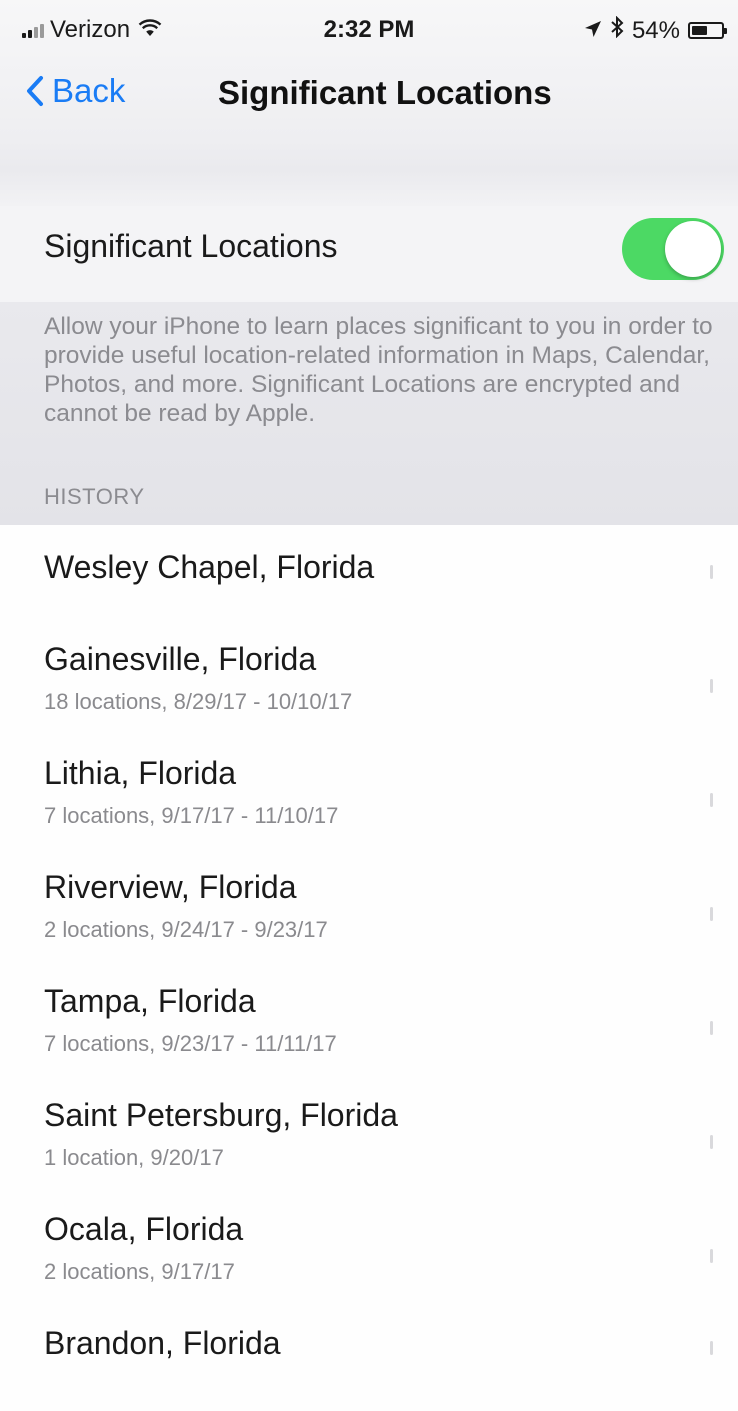 This screenshot has width=738, height=1411. What do you see at coordinates (35, 91) in the screenshot?
I see `chevron-left-icon` at bounding box center [35, 91].